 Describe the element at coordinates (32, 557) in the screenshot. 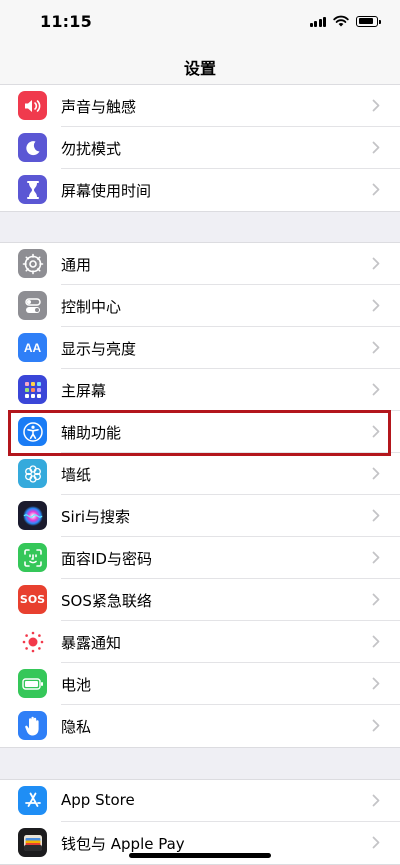

I see `face-id-icon` at that location.